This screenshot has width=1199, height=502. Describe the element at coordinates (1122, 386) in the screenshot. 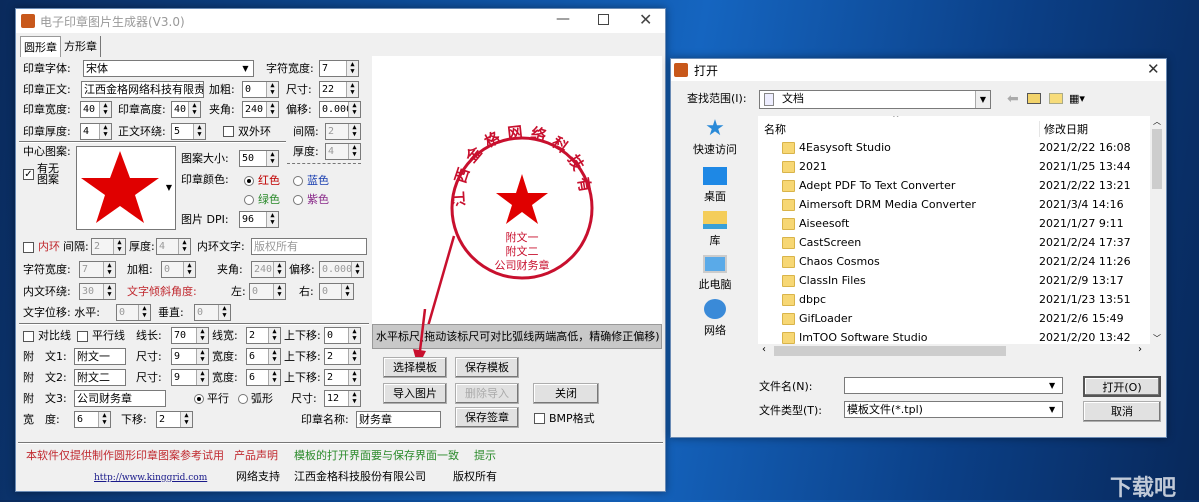

I see `open-button: 打开(O)` at that location.